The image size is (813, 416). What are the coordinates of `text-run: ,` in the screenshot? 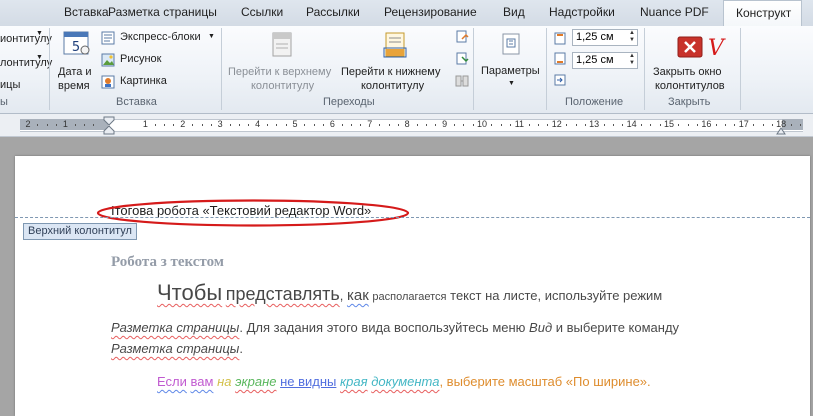 It's located at (341, 295).